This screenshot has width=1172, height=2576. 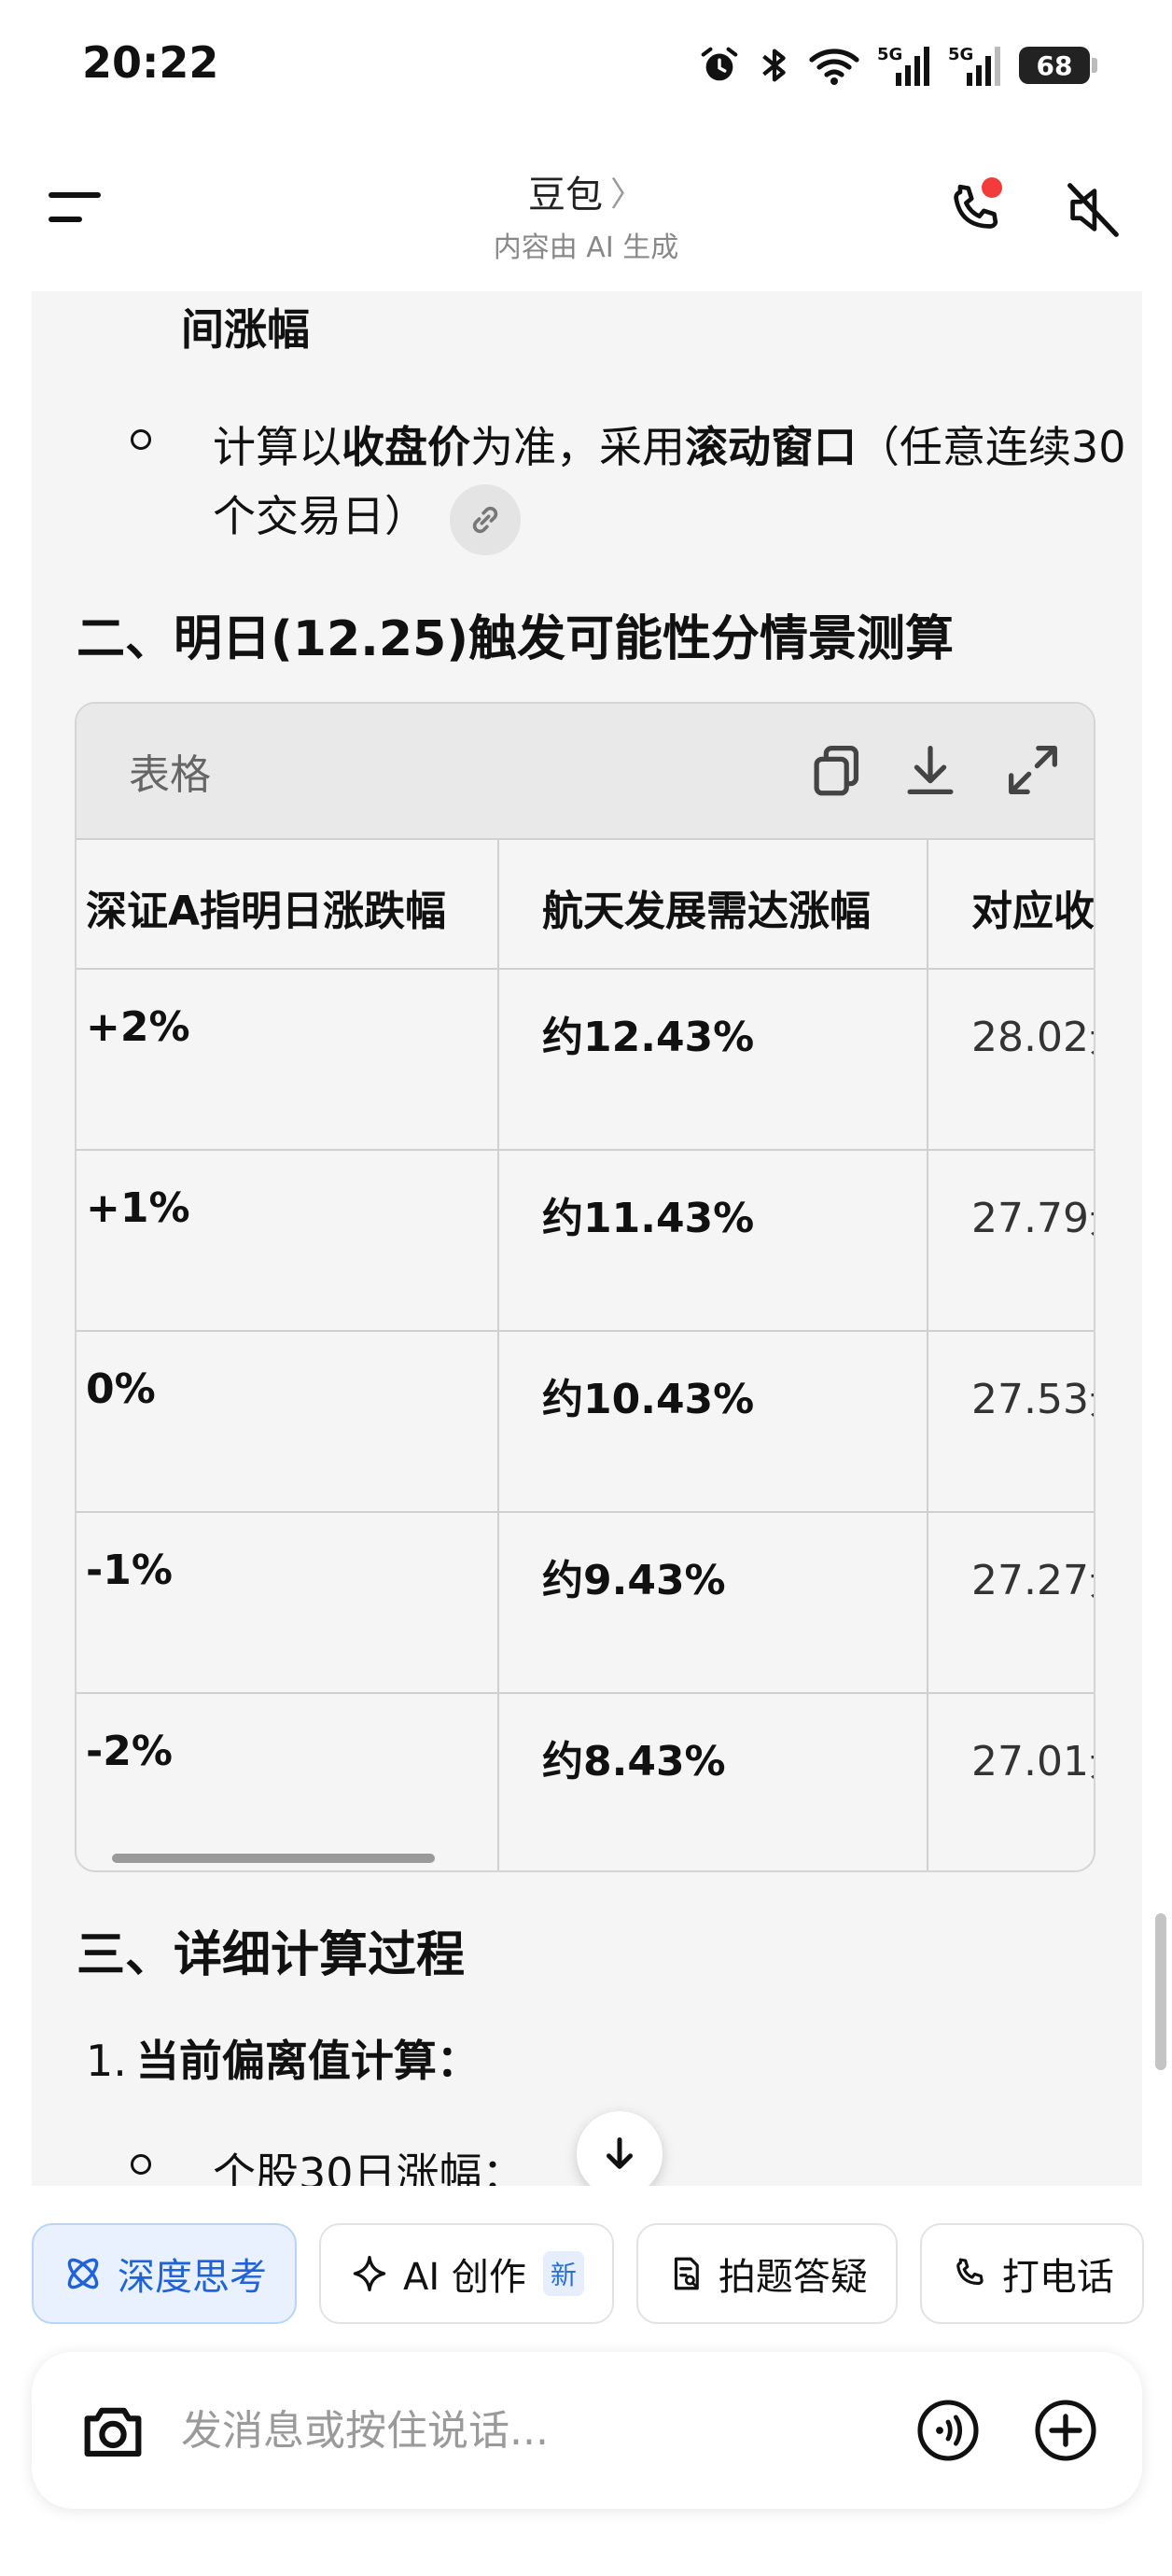 I want to click on table-row: -1% 约9.43% 27.27元, so click(x=585, y=1602).